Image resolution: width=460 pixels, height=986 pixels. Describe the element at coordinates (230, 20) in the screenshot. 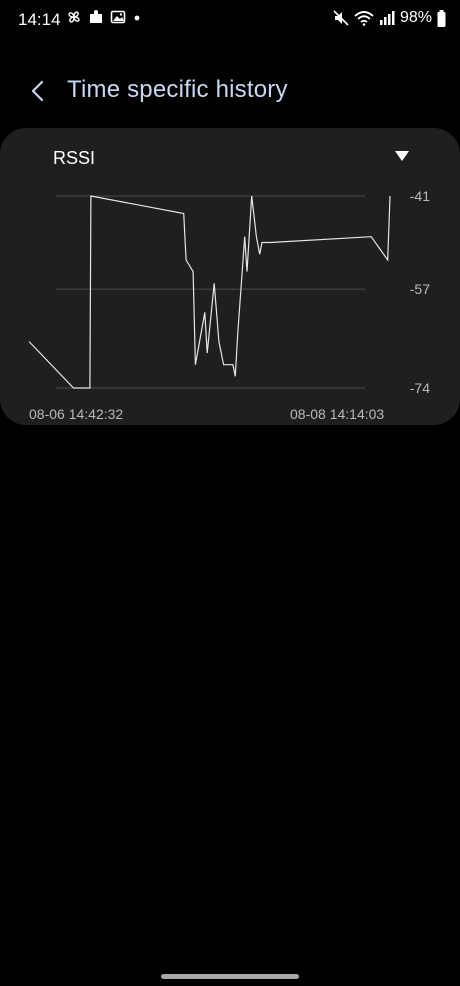

I see `status-bar: 14:14 98%` at that location.